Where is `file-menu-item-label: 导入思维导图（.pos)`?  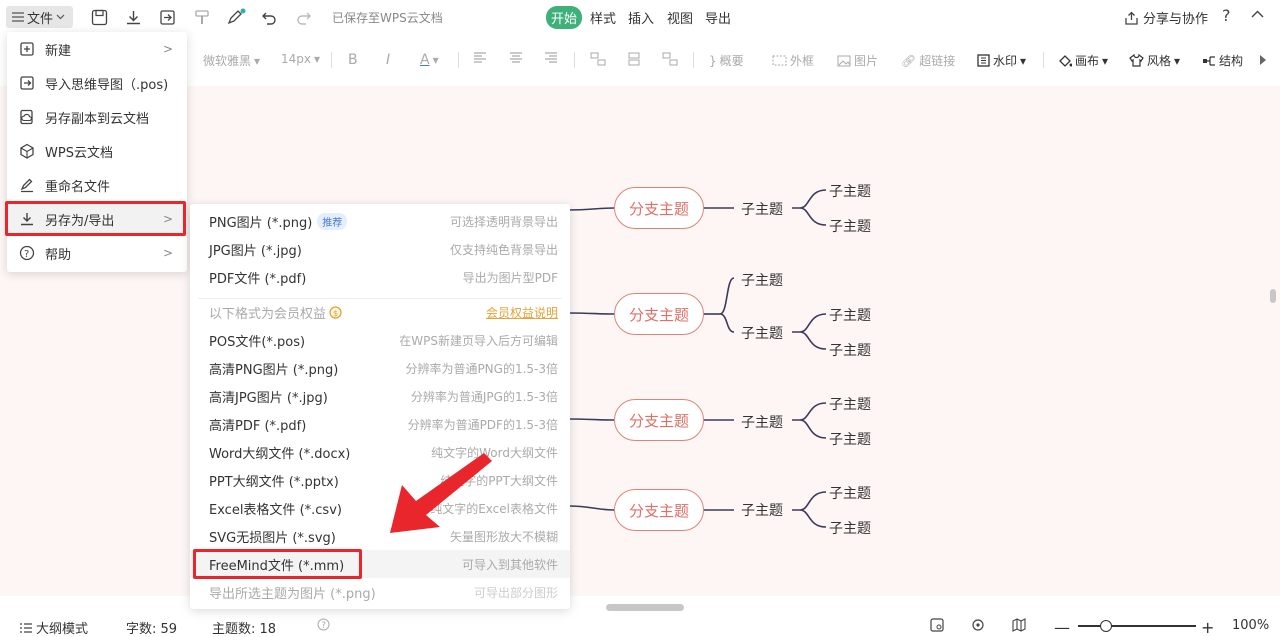 file-menu-item-label: 导入思维导图（.pos) is located at coordinates (107, 85).